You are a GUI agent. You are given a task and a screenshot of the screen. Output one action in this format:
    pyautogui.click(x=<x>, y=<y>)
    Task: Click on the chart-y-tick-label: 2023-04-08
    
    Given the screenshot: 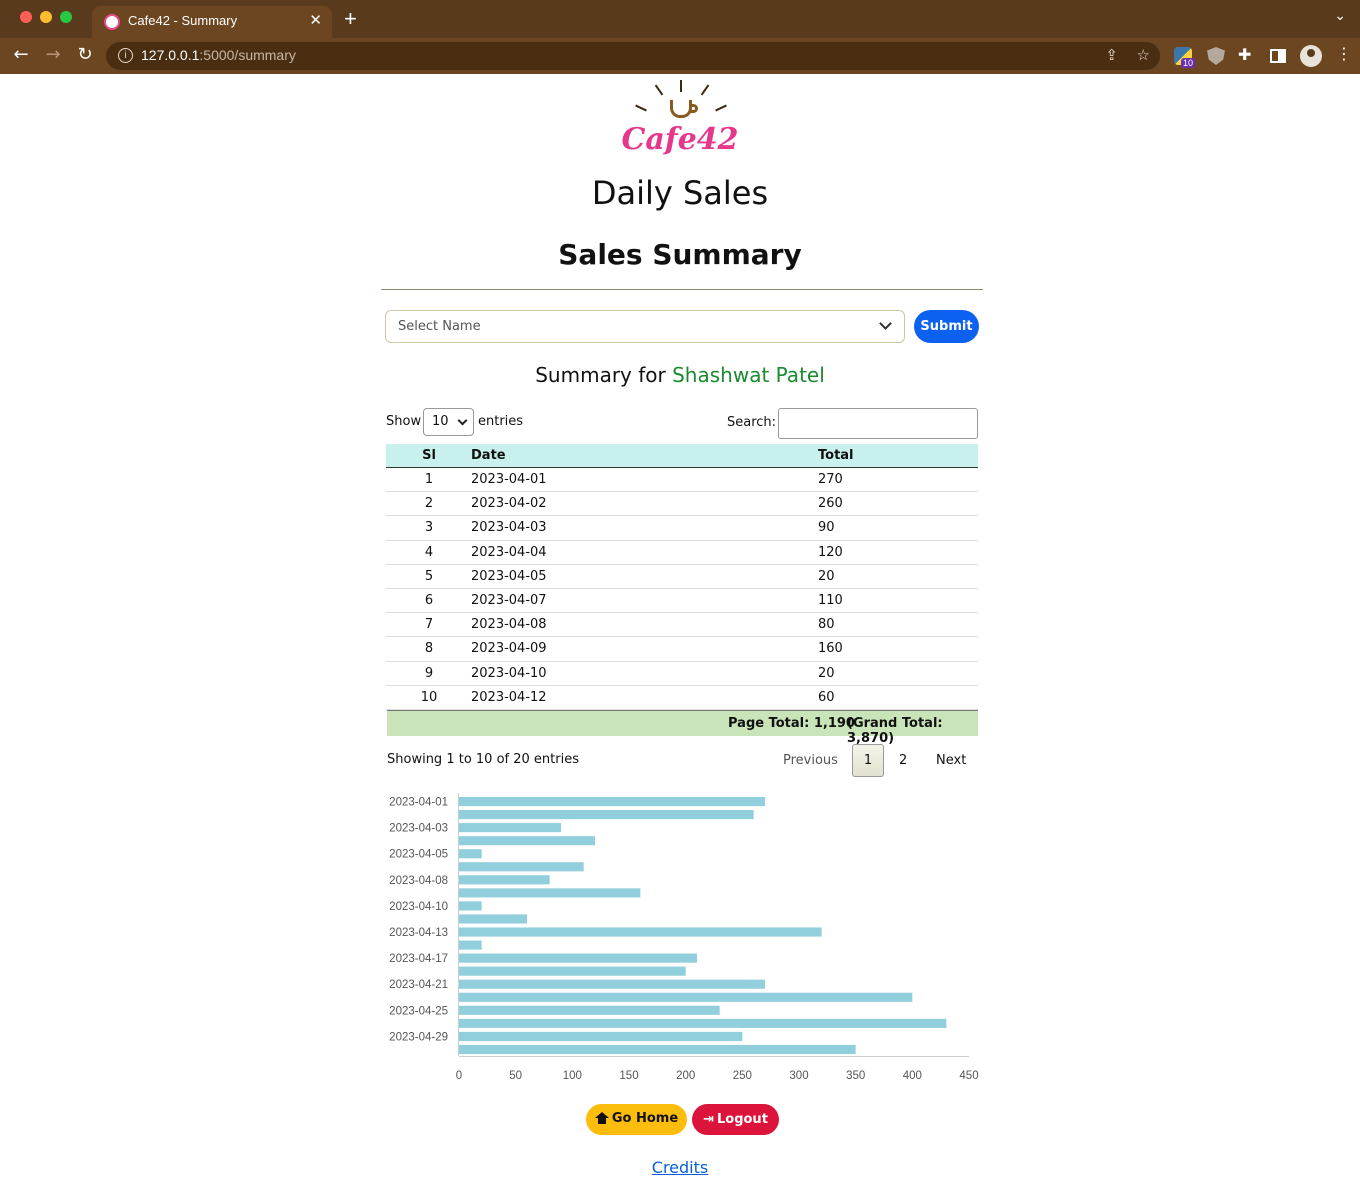 What is the action you would take?
    pyautogui.click(x=418, y=881)
    